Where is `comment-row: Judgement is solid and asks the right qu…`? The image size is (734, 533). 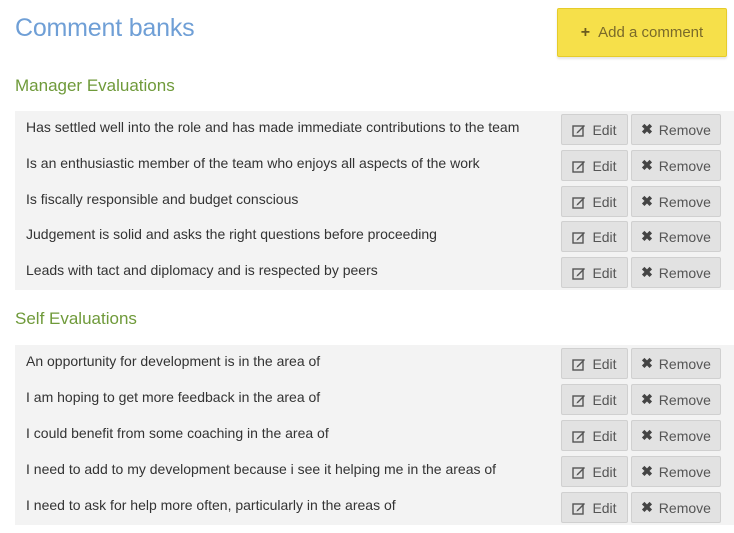
comment-row: Judgement is solid and asks the right qu… is located at coordinates (374, 236).